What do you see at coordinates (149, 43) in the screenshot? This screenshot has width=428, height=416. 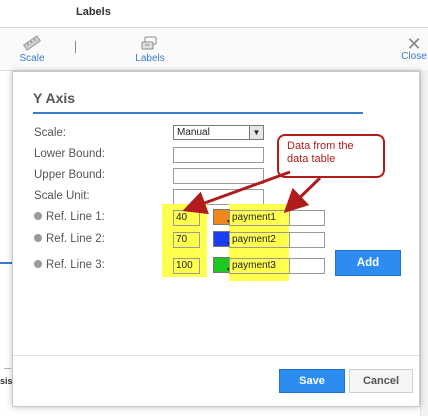 I see `labels-icon` at bounding box center [149, 43].